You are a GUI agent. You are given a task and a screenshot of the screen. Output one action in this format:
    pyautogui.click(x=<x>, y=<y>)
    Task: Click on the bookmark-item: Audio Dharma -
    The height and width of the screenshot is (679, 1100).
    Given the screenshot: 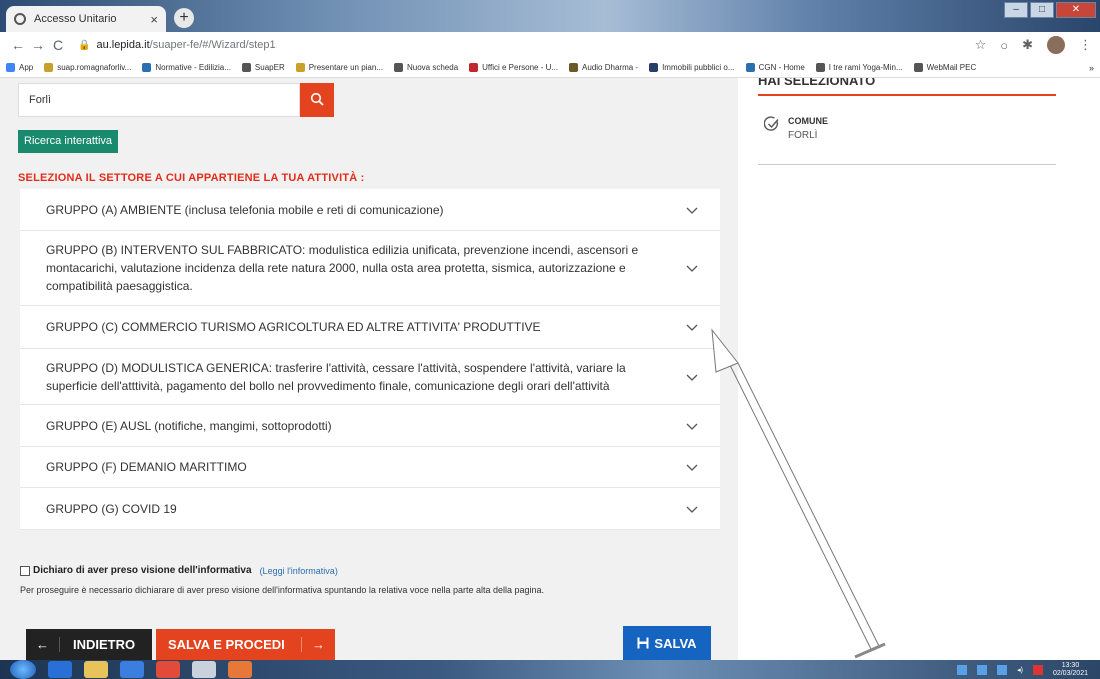 What is the action you would take?
    pyautogui.click(x=603, y=67)
    